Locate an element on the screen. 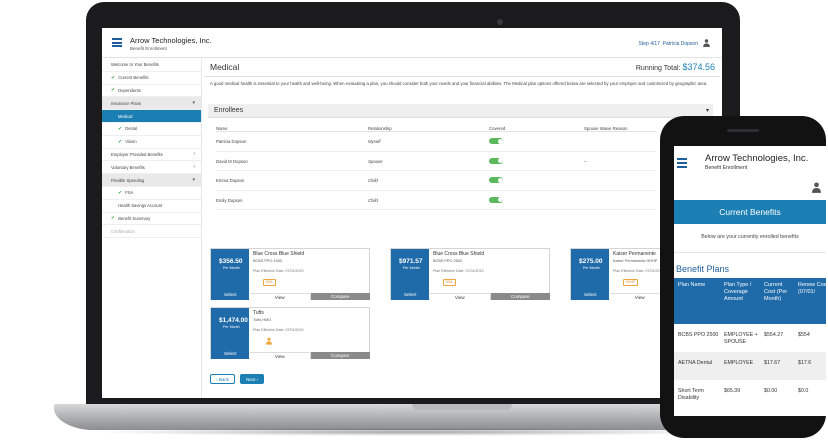 This screenshot has height=442, width=828. plan-actions: View Compare is located at coordinates (310, 296).